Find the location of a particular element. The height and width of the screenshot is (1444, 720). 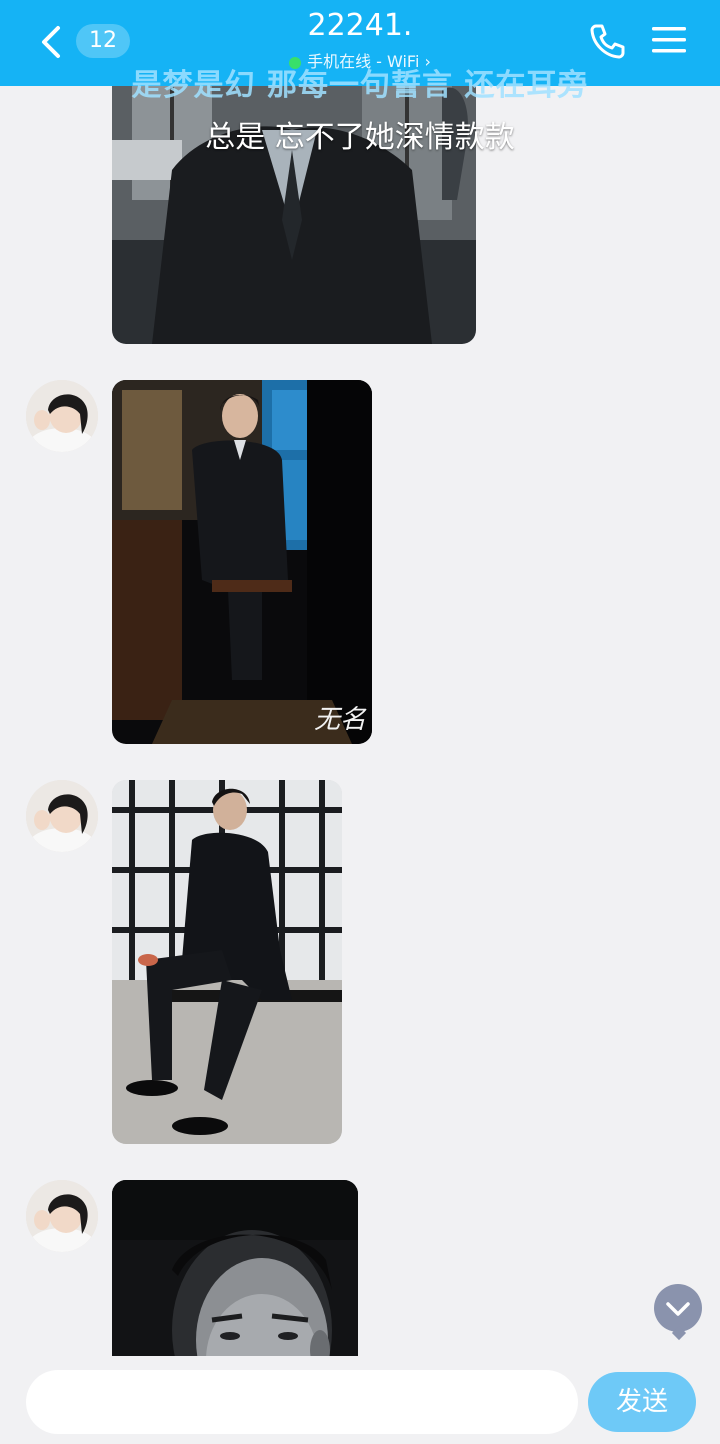

status-chevron-icon: › is located at coordinates (427, 61).